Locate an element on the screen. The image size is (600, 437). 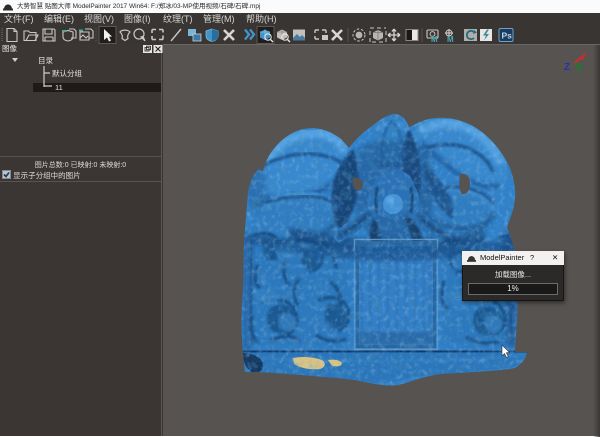
svg-text: Ps is located at coordinates (507, 36).